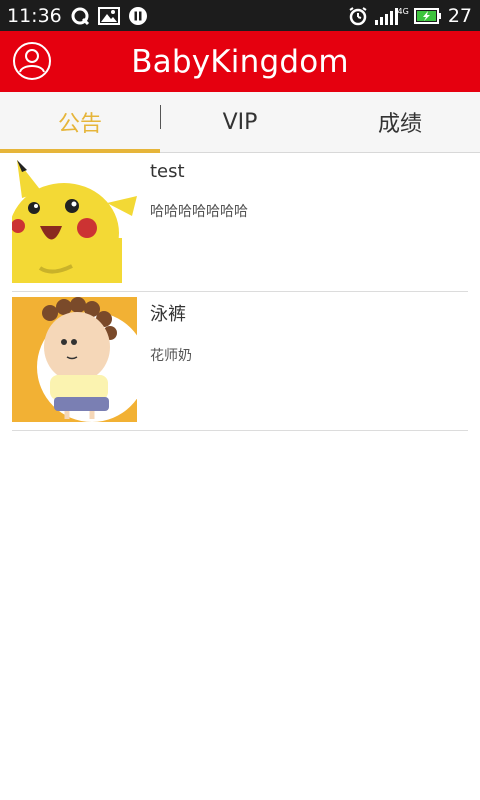  I want to click on user-icon, so click(32, 61).